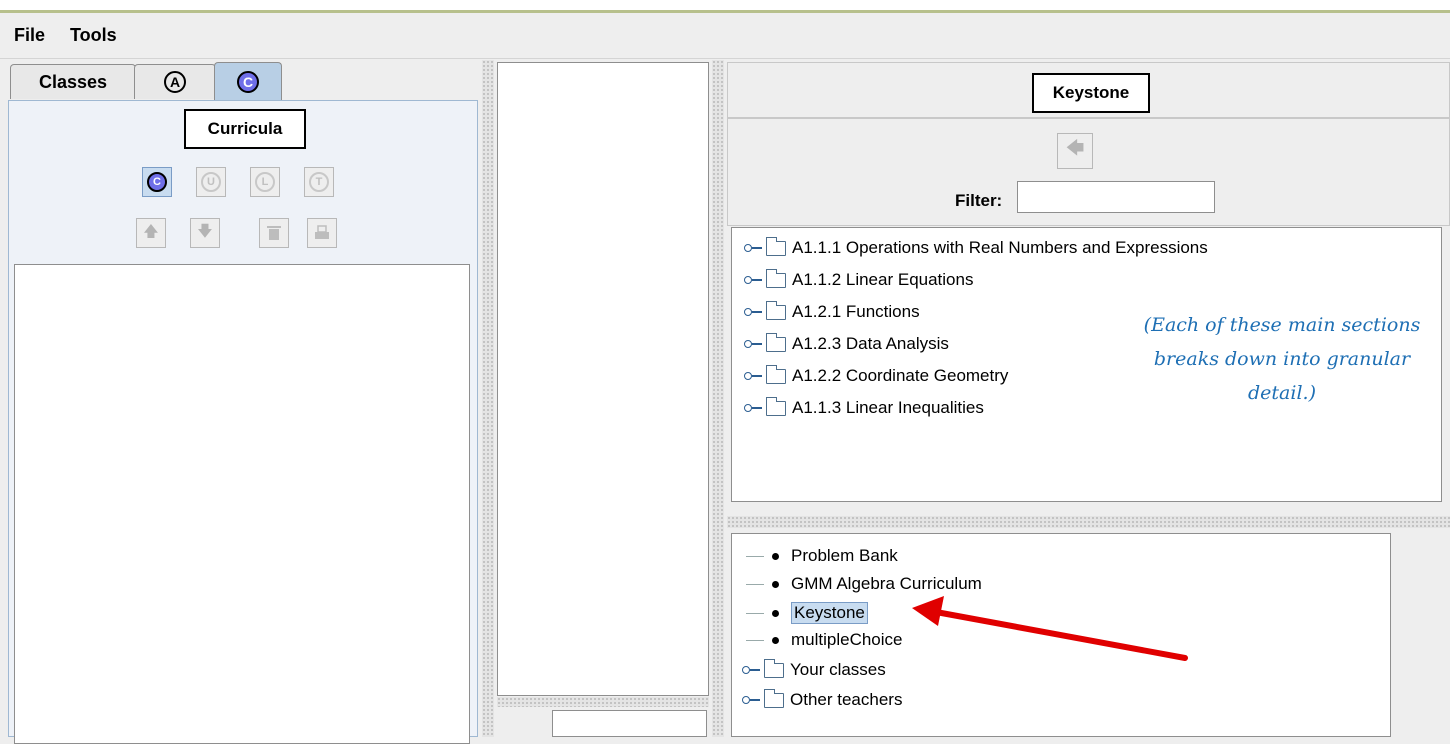 The height and width of the screenshot is (744, 1450). I want to click on printer-icon, so click(322, 232).